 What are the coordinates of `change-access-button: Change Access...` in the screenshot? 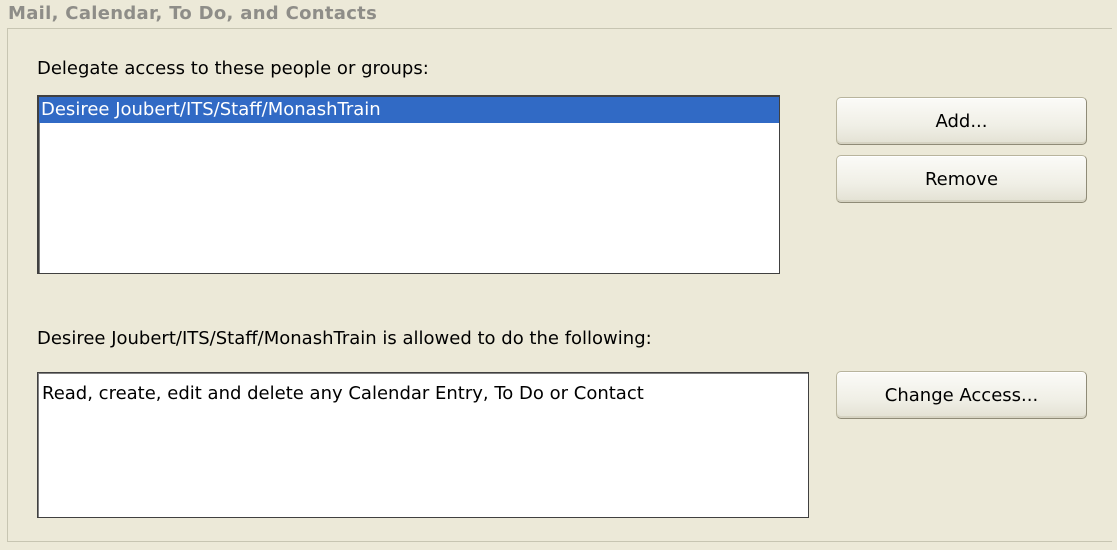 It's located at (961, 395).